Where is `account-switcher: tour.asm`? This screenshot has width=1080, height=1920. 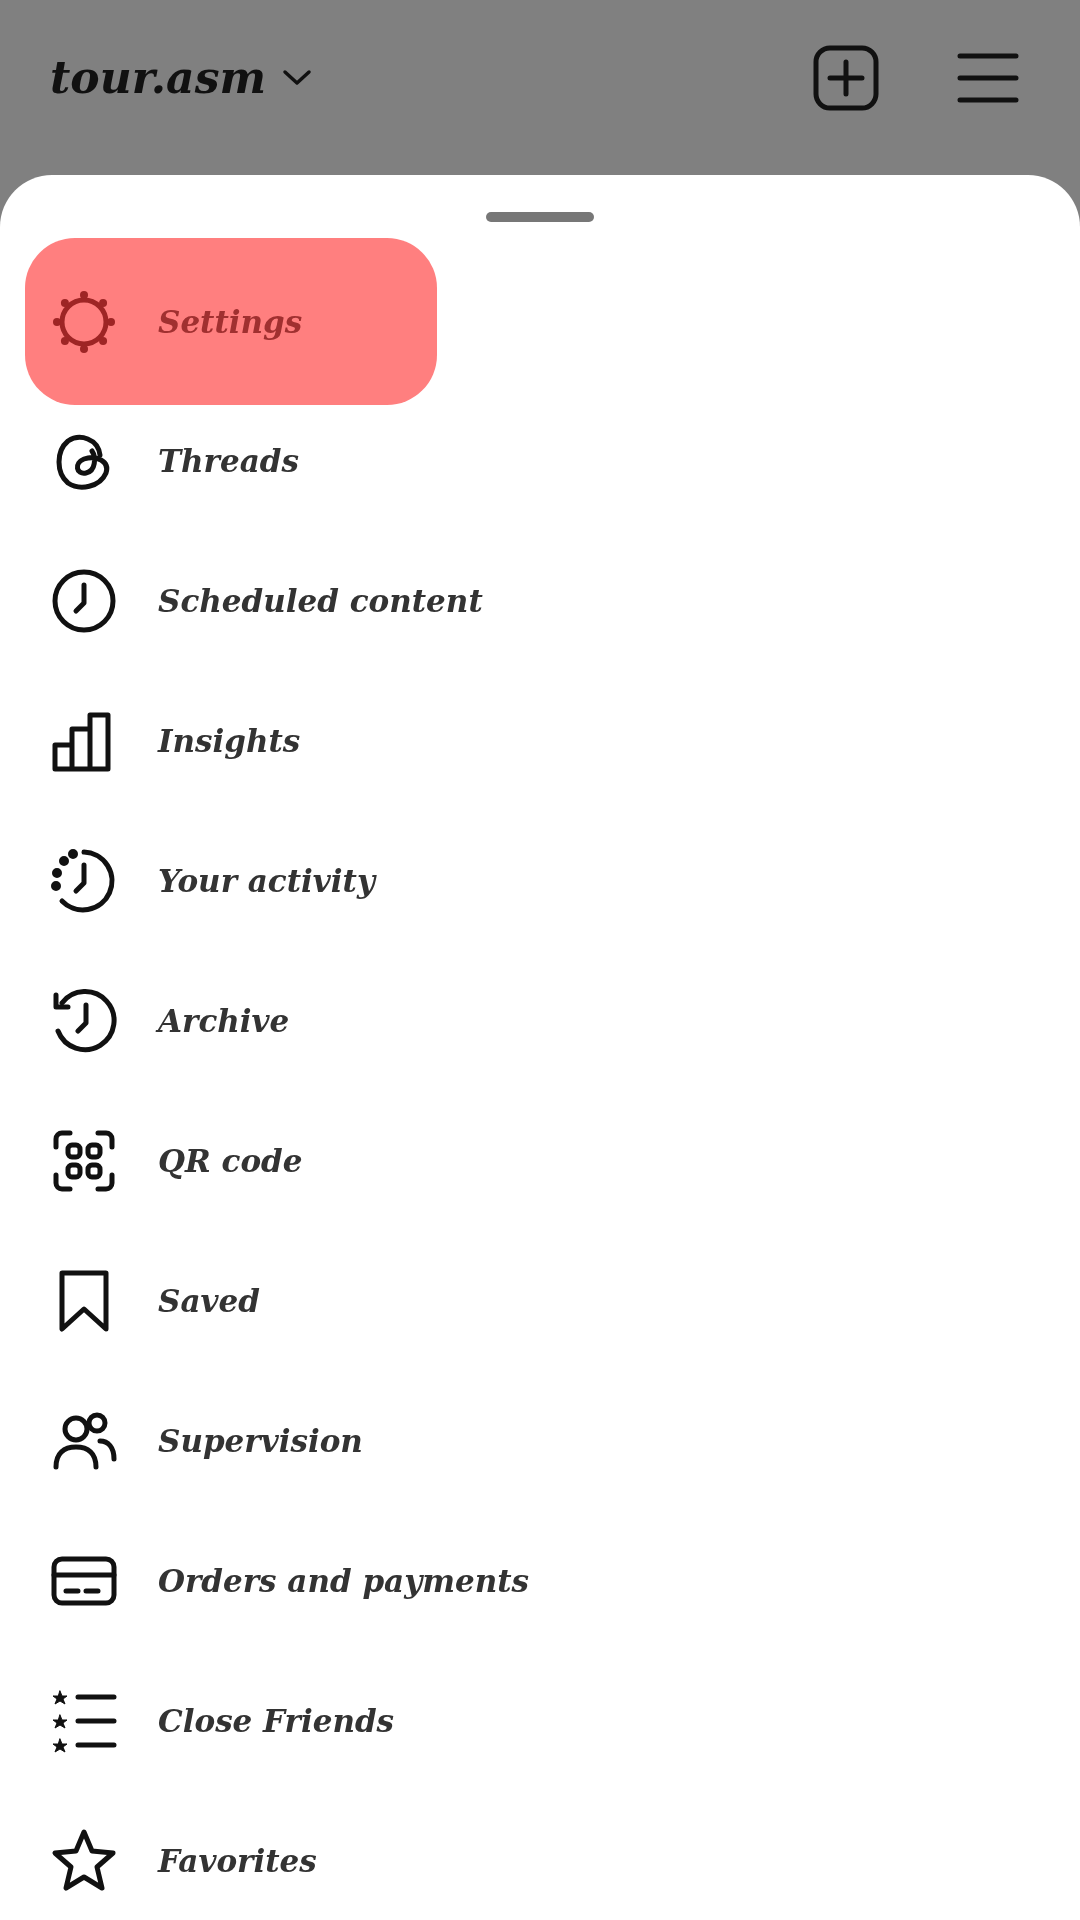 account-switcher: tour.asm is located at coordinates (181, 77).